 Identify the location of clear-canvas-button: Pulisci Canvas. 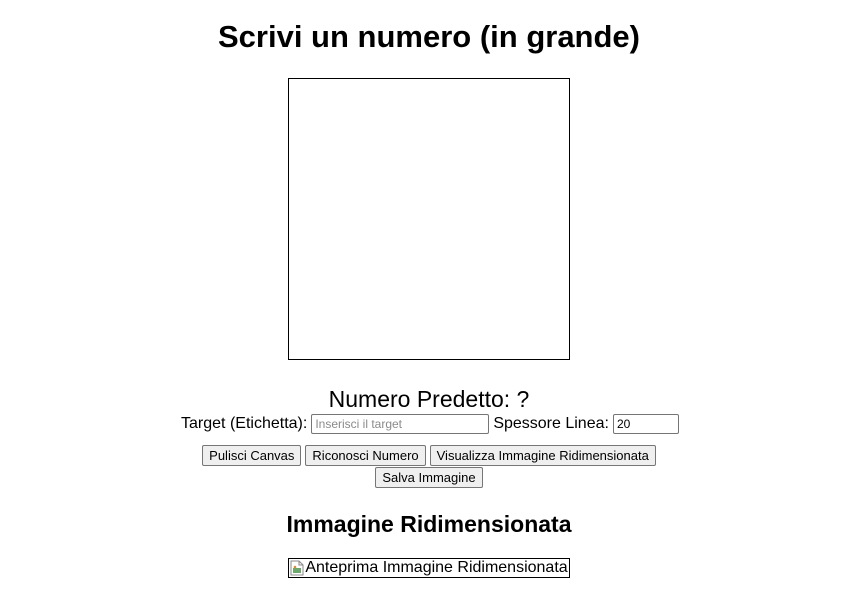
(252, 455).